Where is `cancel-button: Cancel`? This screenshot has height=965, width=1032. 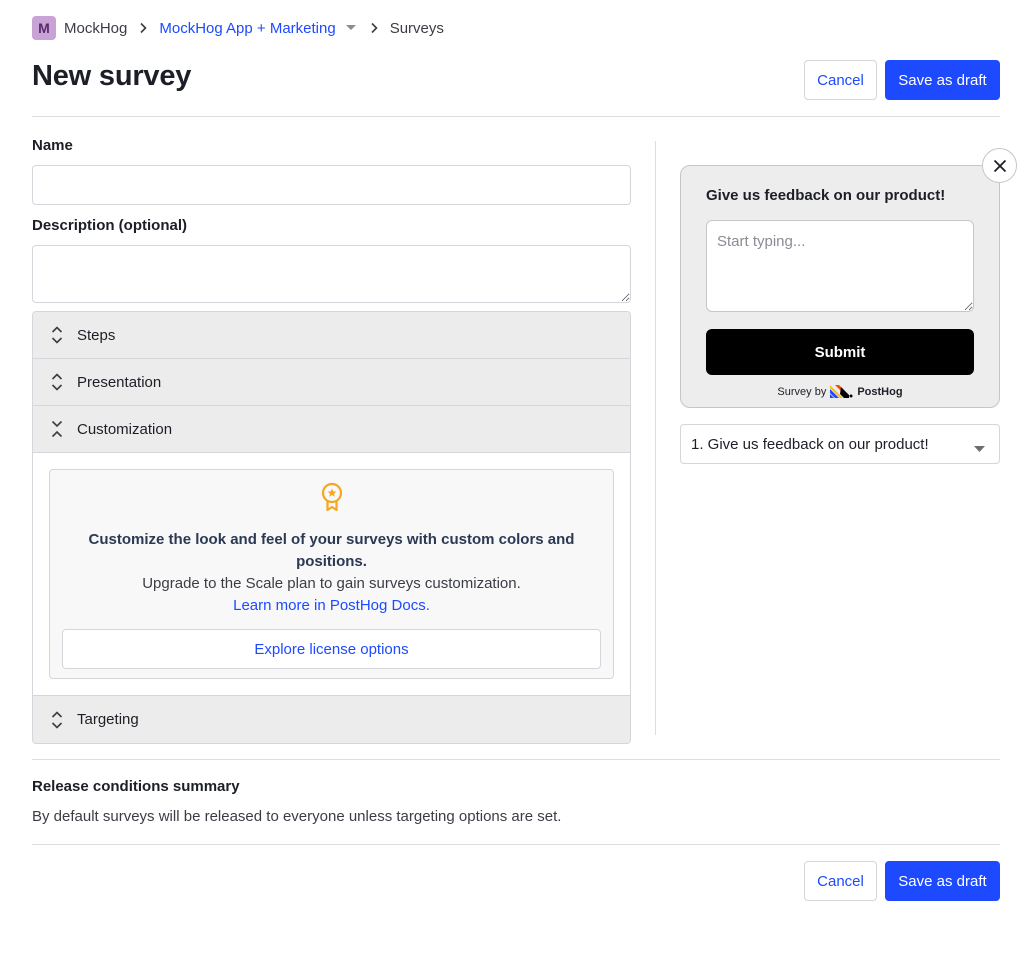 cancel-button: Cancel is located at coordinates (840, 80).